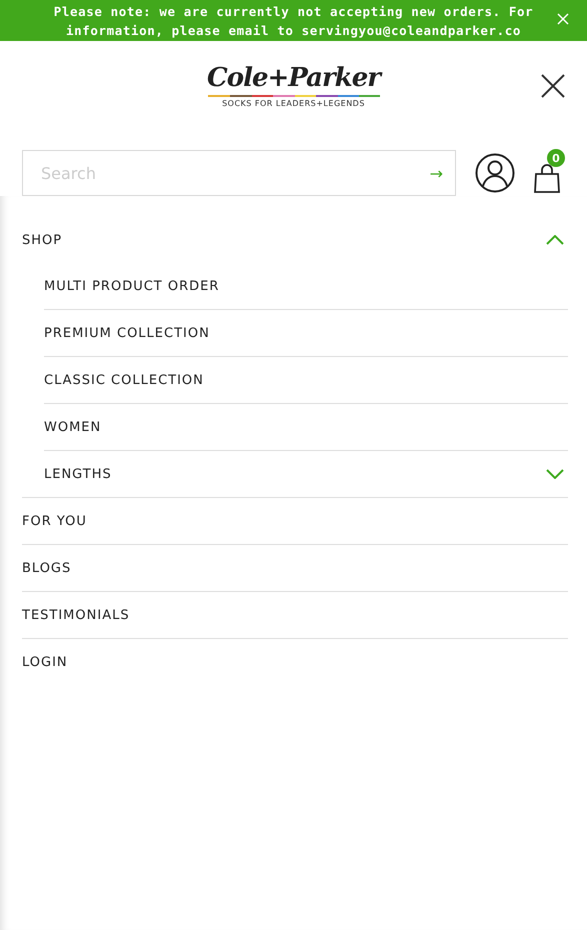  I want to click on menu-item: CLASSIC COLLECTION, so click(124, 380).